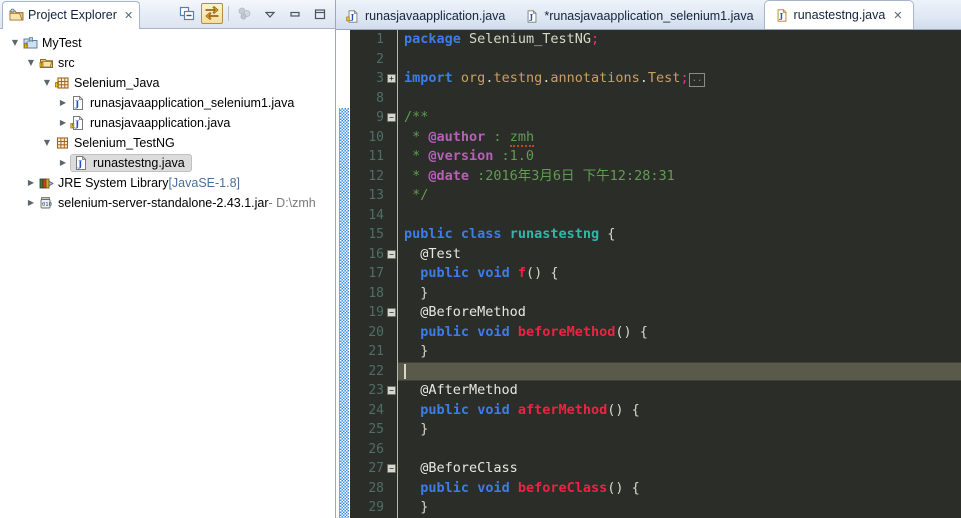 The image size is (961, 518). I want to click on collapse-all-icon, so click(187, 13).